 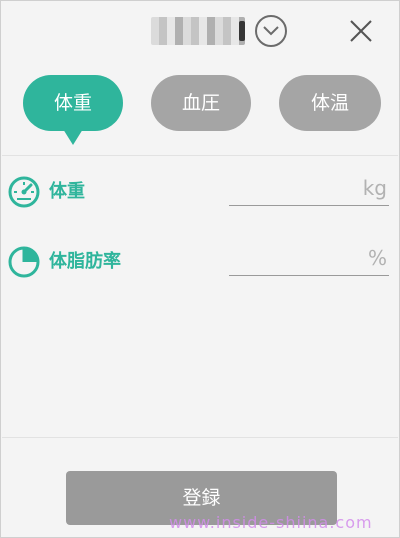 What do you see at coordinates (201, 103) in the screenshot?
I see `tab-blood-pressure: 血圧` at bounding box center [201, 103].